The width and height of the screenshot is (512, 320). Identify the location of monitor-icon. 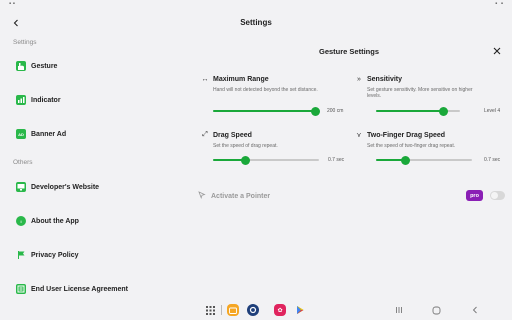
(21, 187).